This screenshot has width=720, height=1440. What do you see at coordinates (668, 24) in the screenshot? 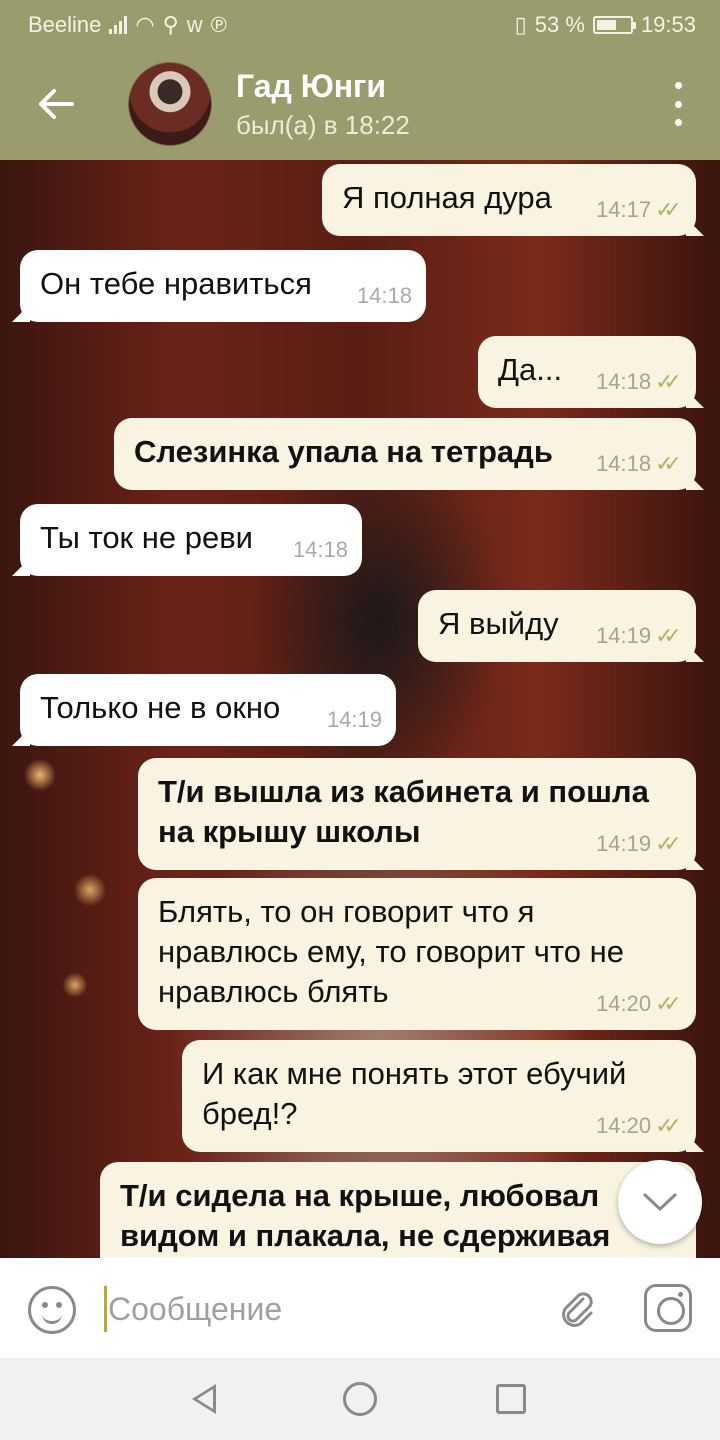
I see `clock: 19:53` at bounding box center [668, 24].